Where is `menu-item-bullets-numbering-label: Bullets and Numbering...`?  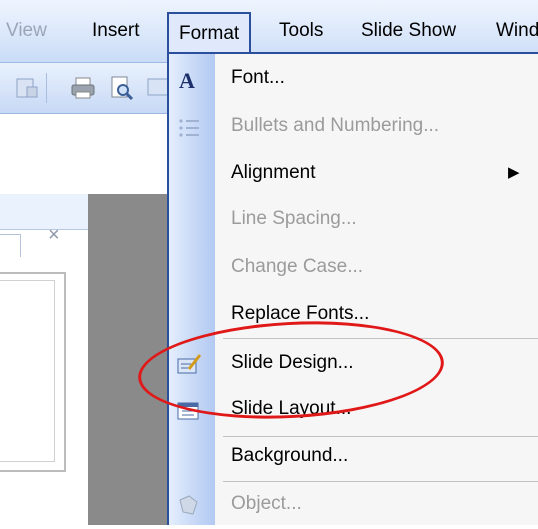
menu-item-bullets-numbering-label: Bullets and Numbering... is located at coordinates (335, 125).